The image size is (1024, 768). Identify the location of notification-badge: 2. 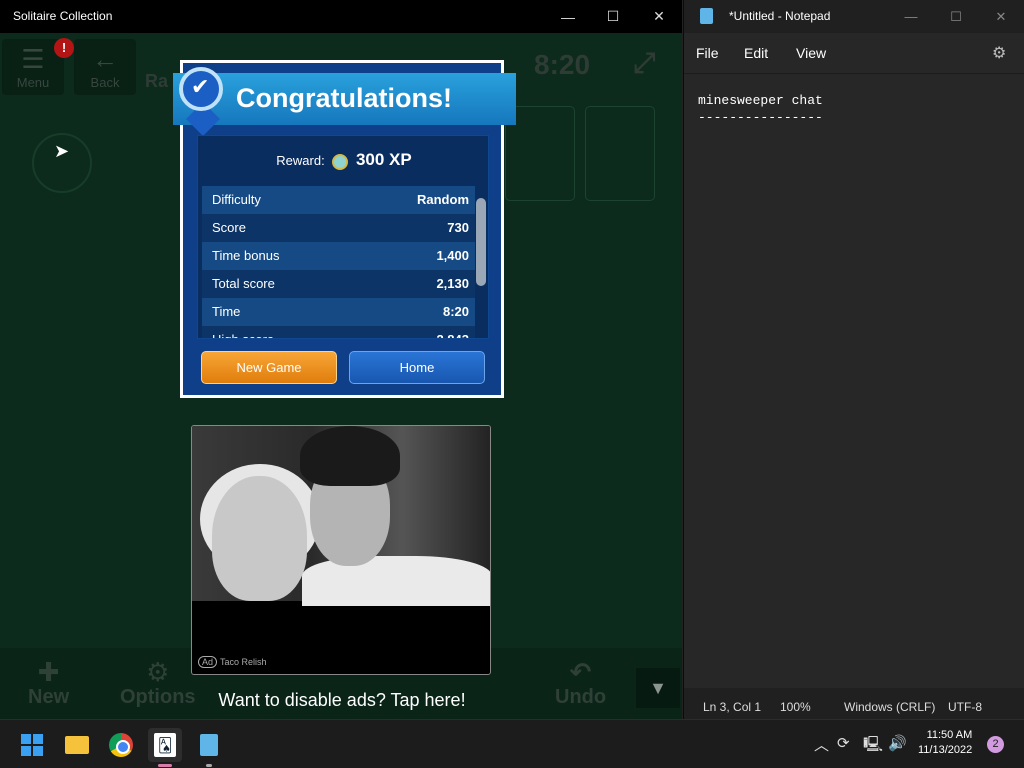
(995, 744).